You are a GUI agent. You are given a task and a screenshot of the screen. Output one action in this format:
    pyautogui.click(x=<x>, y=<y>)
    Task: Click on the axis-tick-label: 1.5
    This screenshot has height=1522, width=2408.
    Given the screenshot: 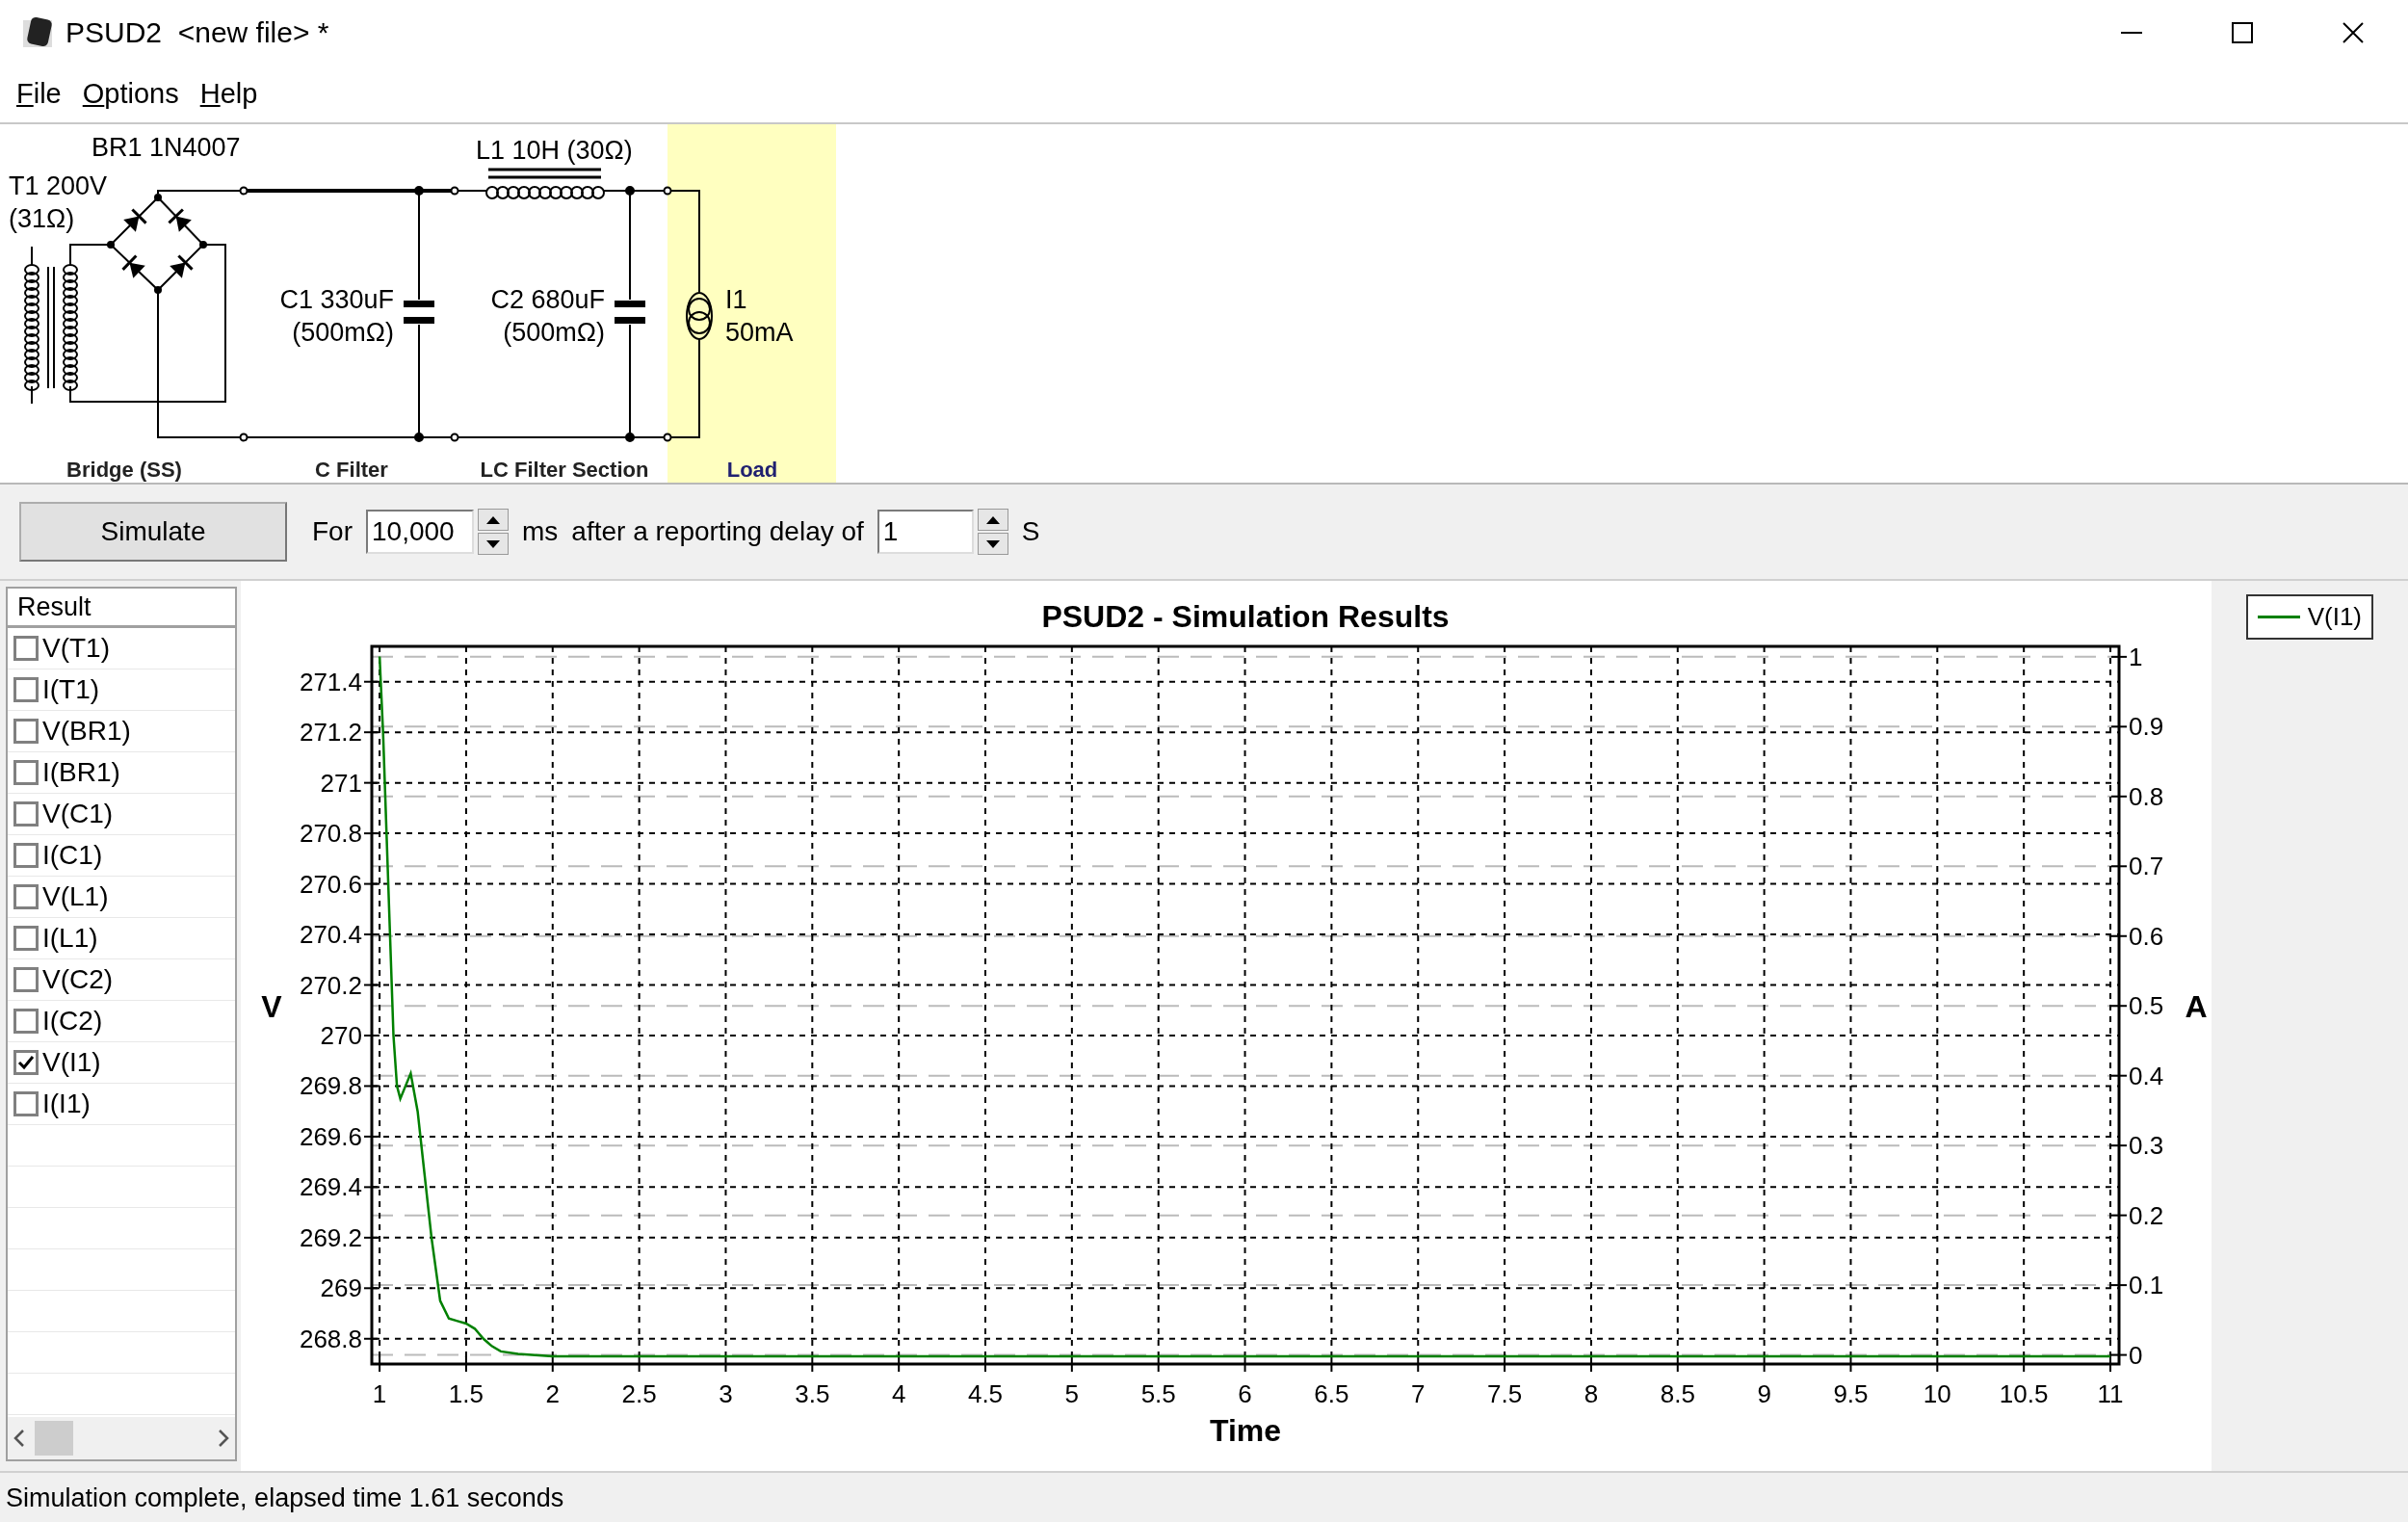 What is the action you would take?
    pyautogui.click(x=466, y=1394)
    